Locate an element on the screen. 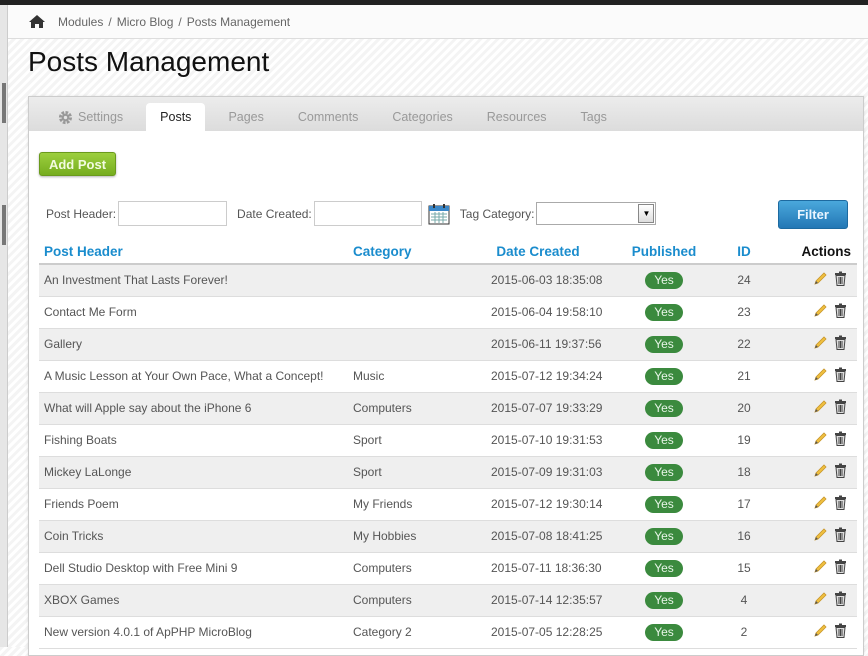  date-created-cell: 2015-07-11 18:36:30 is located at coordinates (538, 568).